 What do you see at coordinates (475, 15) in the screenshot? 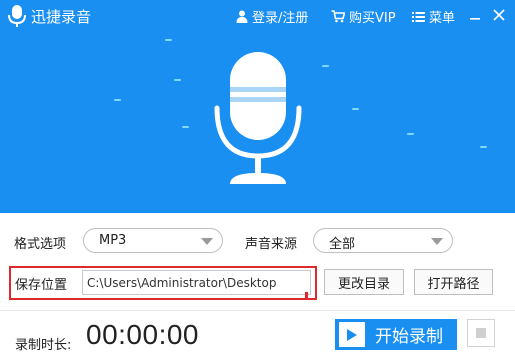
I see `minimize-button` at bounding box center [475, 15].